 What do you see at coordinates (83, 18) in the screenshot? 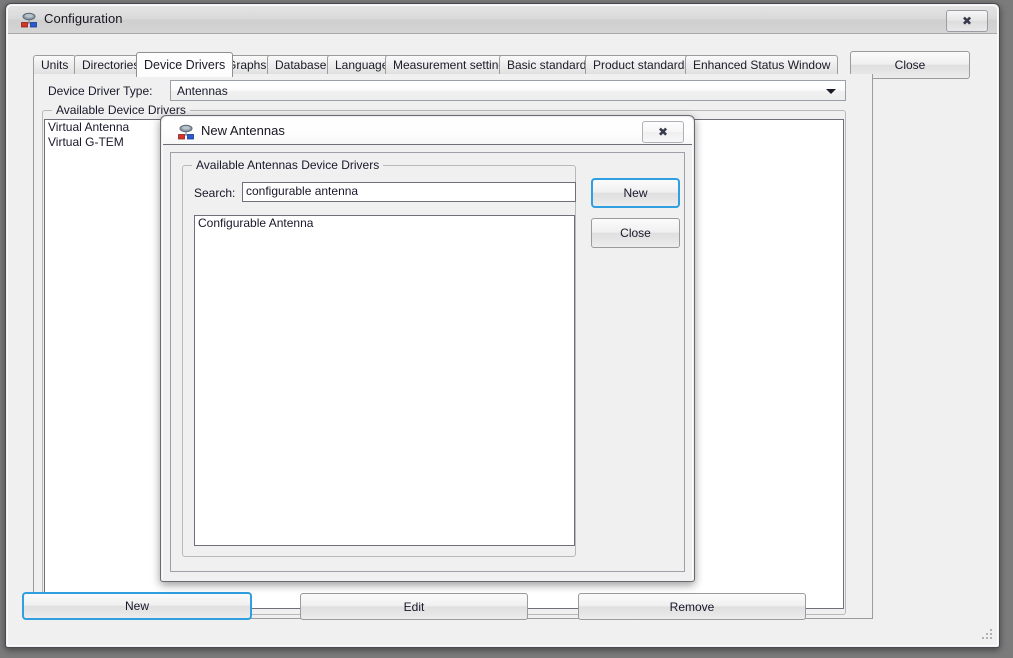
I see `window-title: Configuration` at bounding box center [83, 18].